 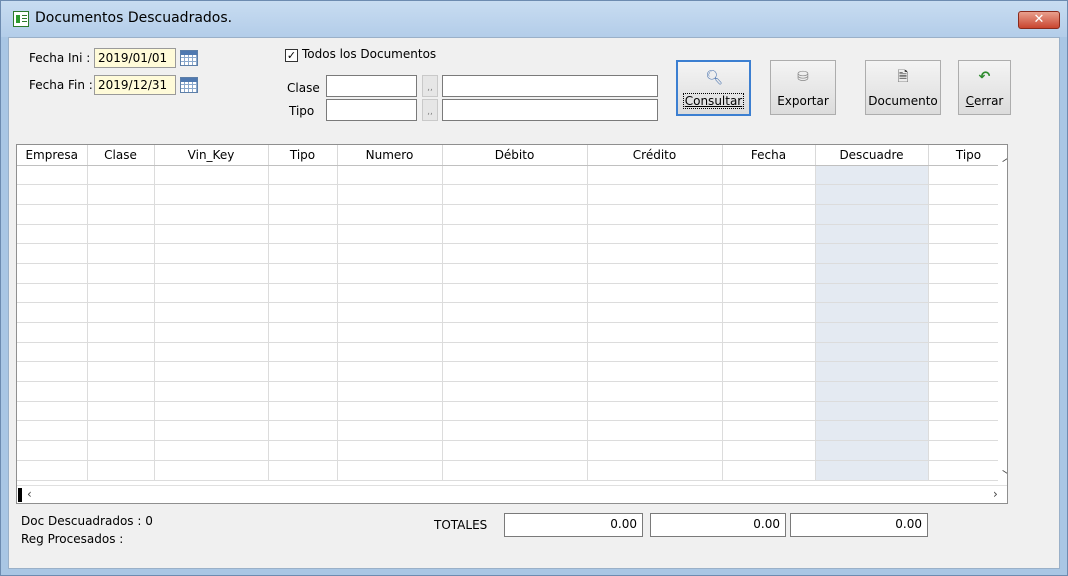 I want to click on column-header: Fecha, so click(x=769, y=155).